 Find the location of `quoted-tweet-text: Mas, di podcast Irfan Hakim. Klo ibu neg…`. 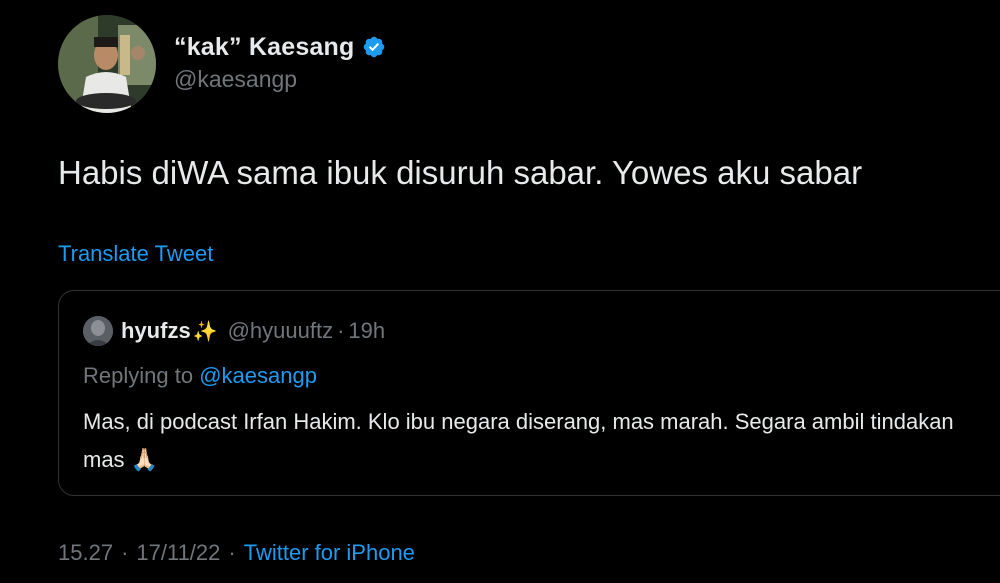

quoted-tweet-text: Mas, di podcast Irfan Hakim. Klo ibu neg… is located at coordinates (533, 441).